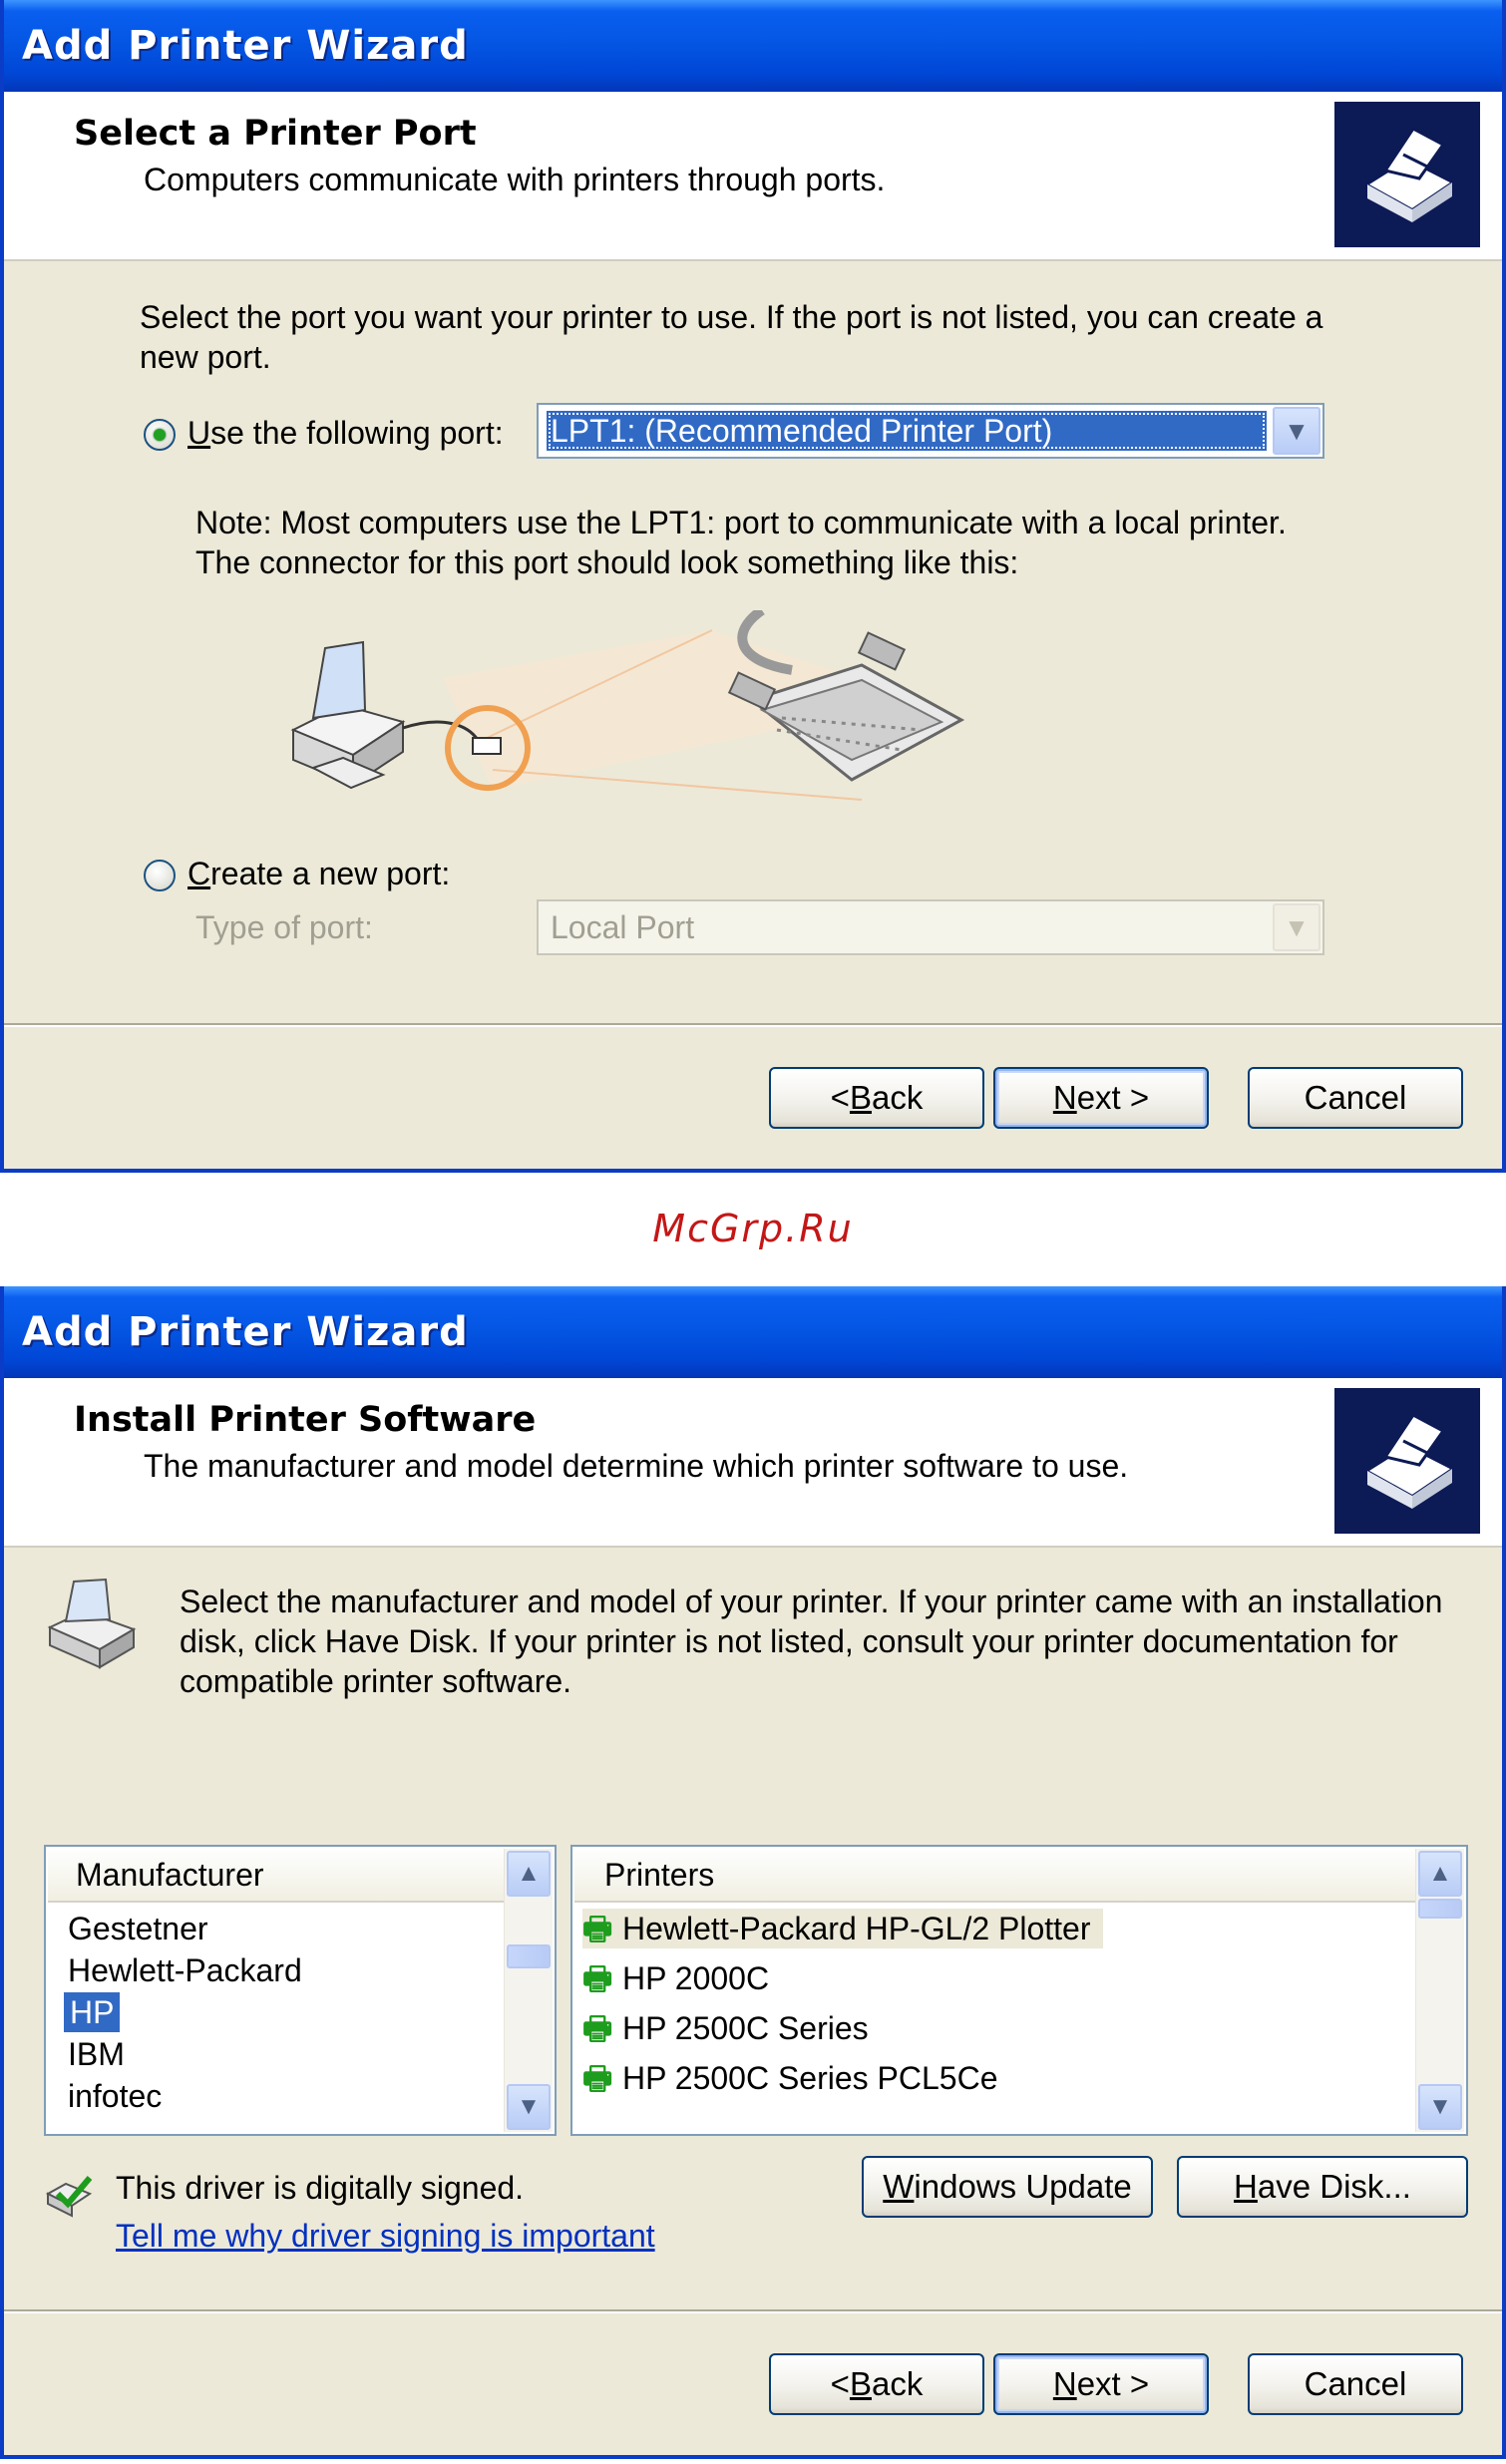  I want to click on create-port-radio, so click(160, 875).